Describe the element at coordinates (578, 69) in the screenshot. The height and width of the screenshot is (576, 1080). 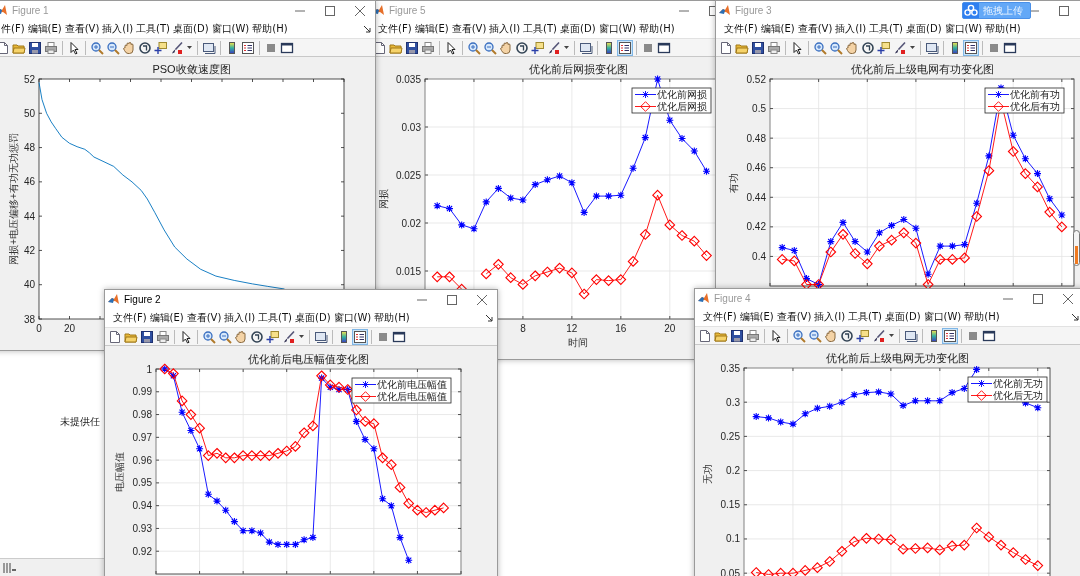
I see `chart-title: 优化前后网损变化图` at that location.